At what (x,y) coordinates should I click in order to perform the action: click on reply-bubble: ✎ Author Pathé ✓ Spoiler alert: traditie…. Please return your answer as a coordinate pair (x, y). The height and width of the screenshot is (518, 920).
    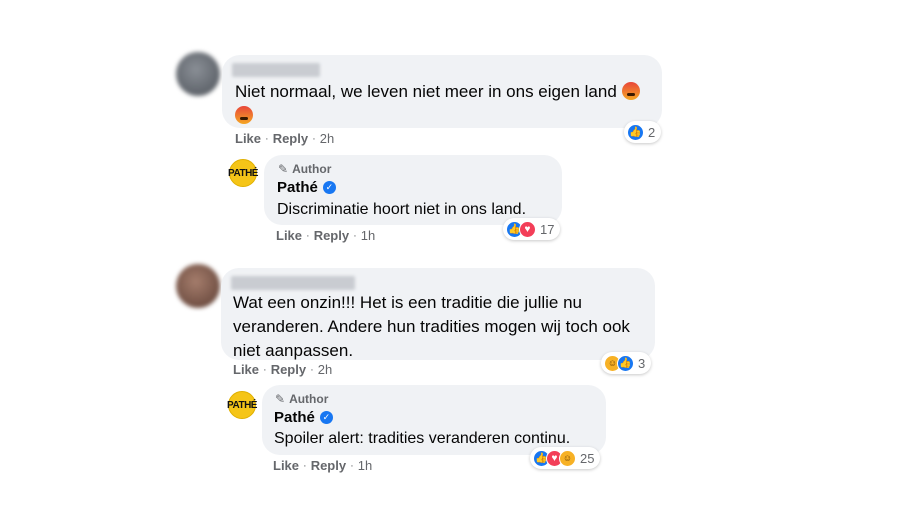
    Looking at the image, I should click on (434, 420).